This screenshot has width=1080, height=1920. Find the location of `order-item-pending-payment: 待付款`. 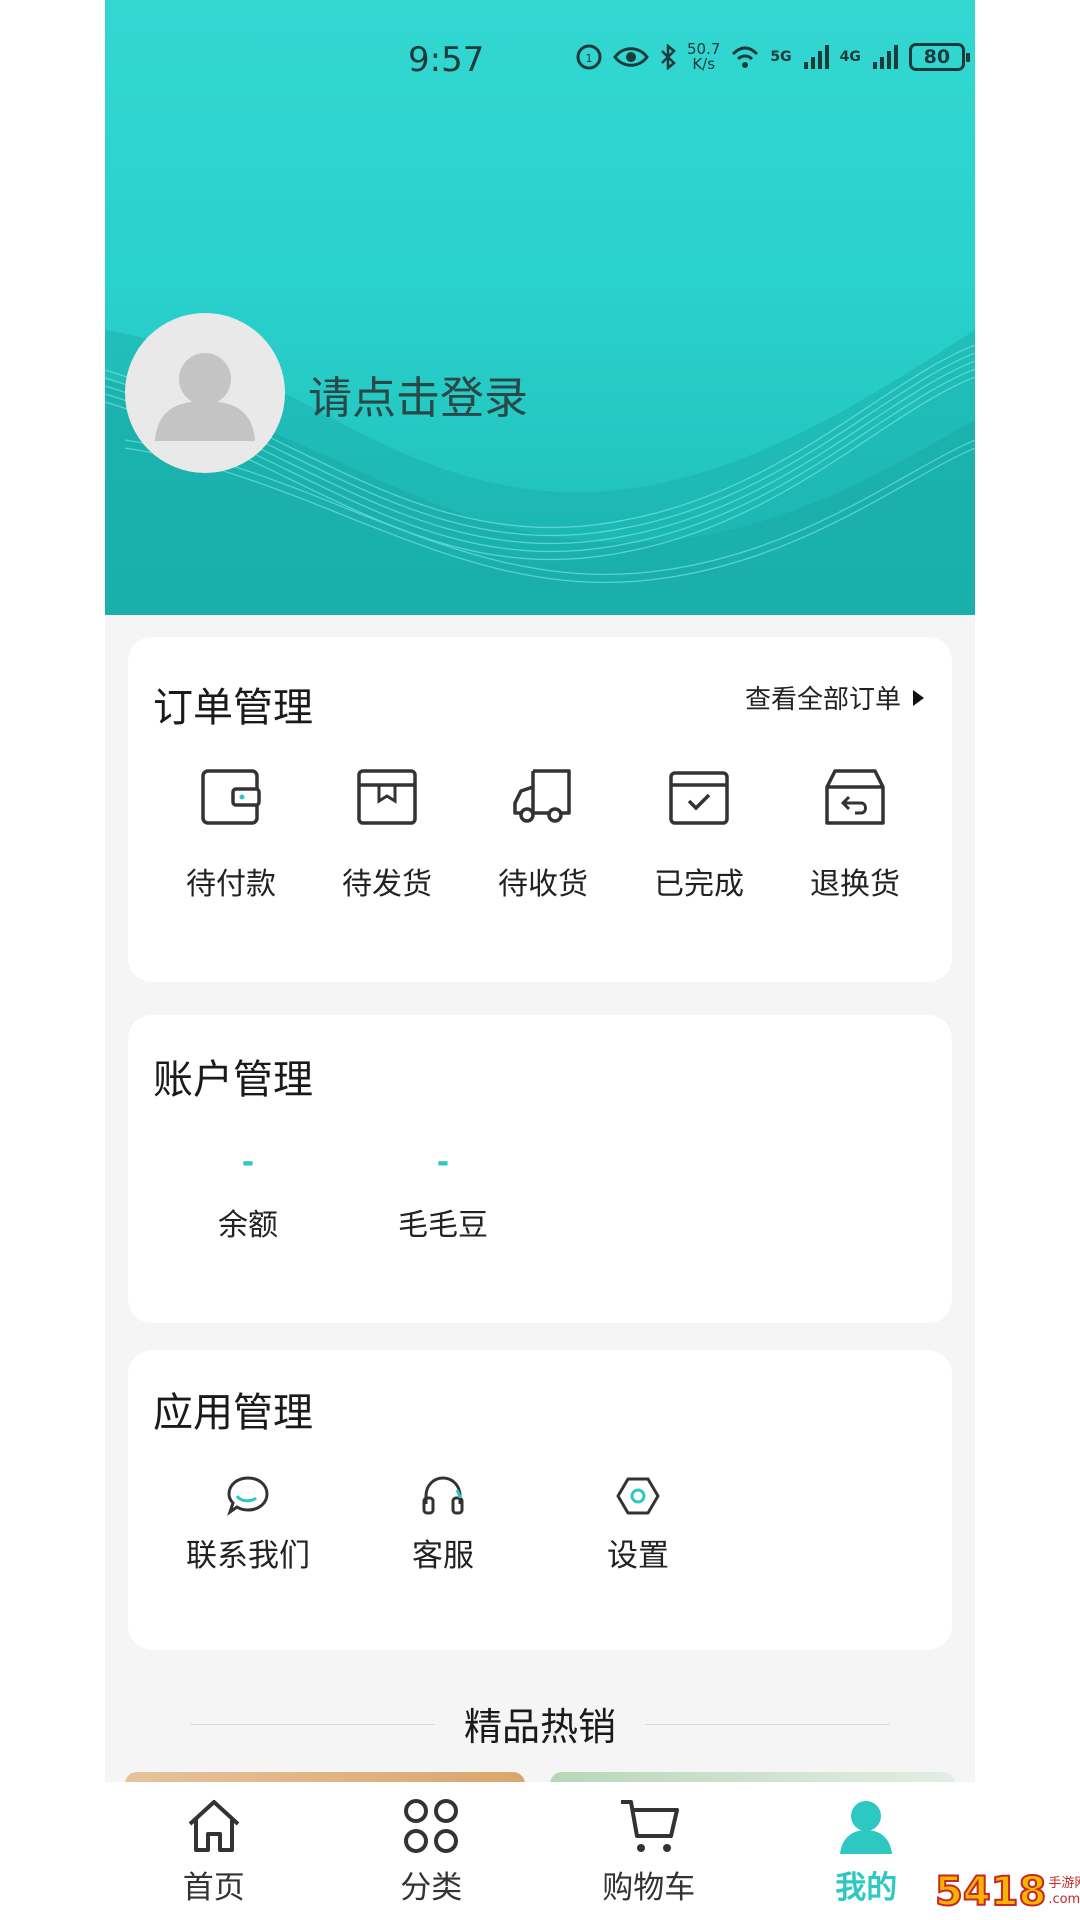

order-item-pending-payment: 待付款 is located at coordinates (231, 835).